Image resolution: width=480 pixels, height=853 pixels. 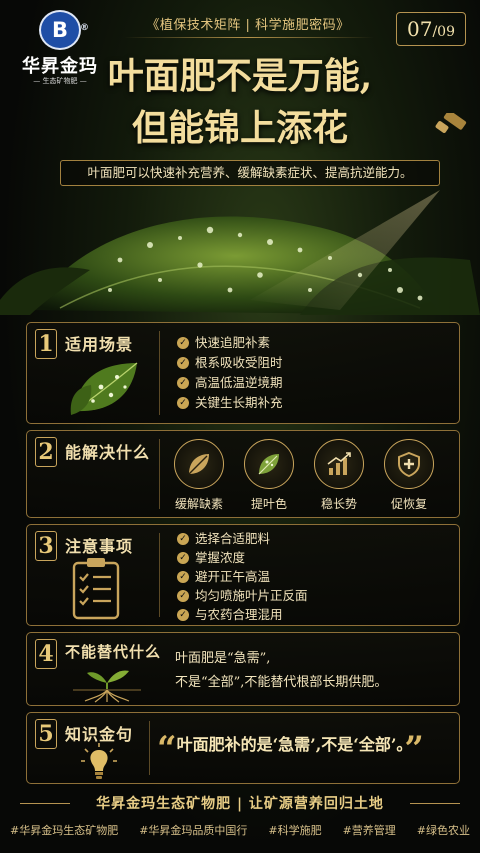 I want to click on leaf-illustration, so click(x=240, y=252).